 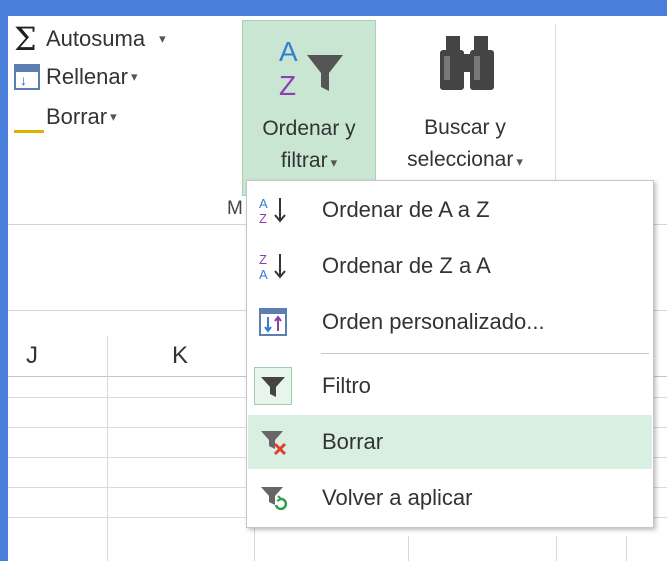 What do you see at coordinates (96, 38) in the screenshot?
I see `autosum-label: Autosuma` at bounding box center [96, 38].